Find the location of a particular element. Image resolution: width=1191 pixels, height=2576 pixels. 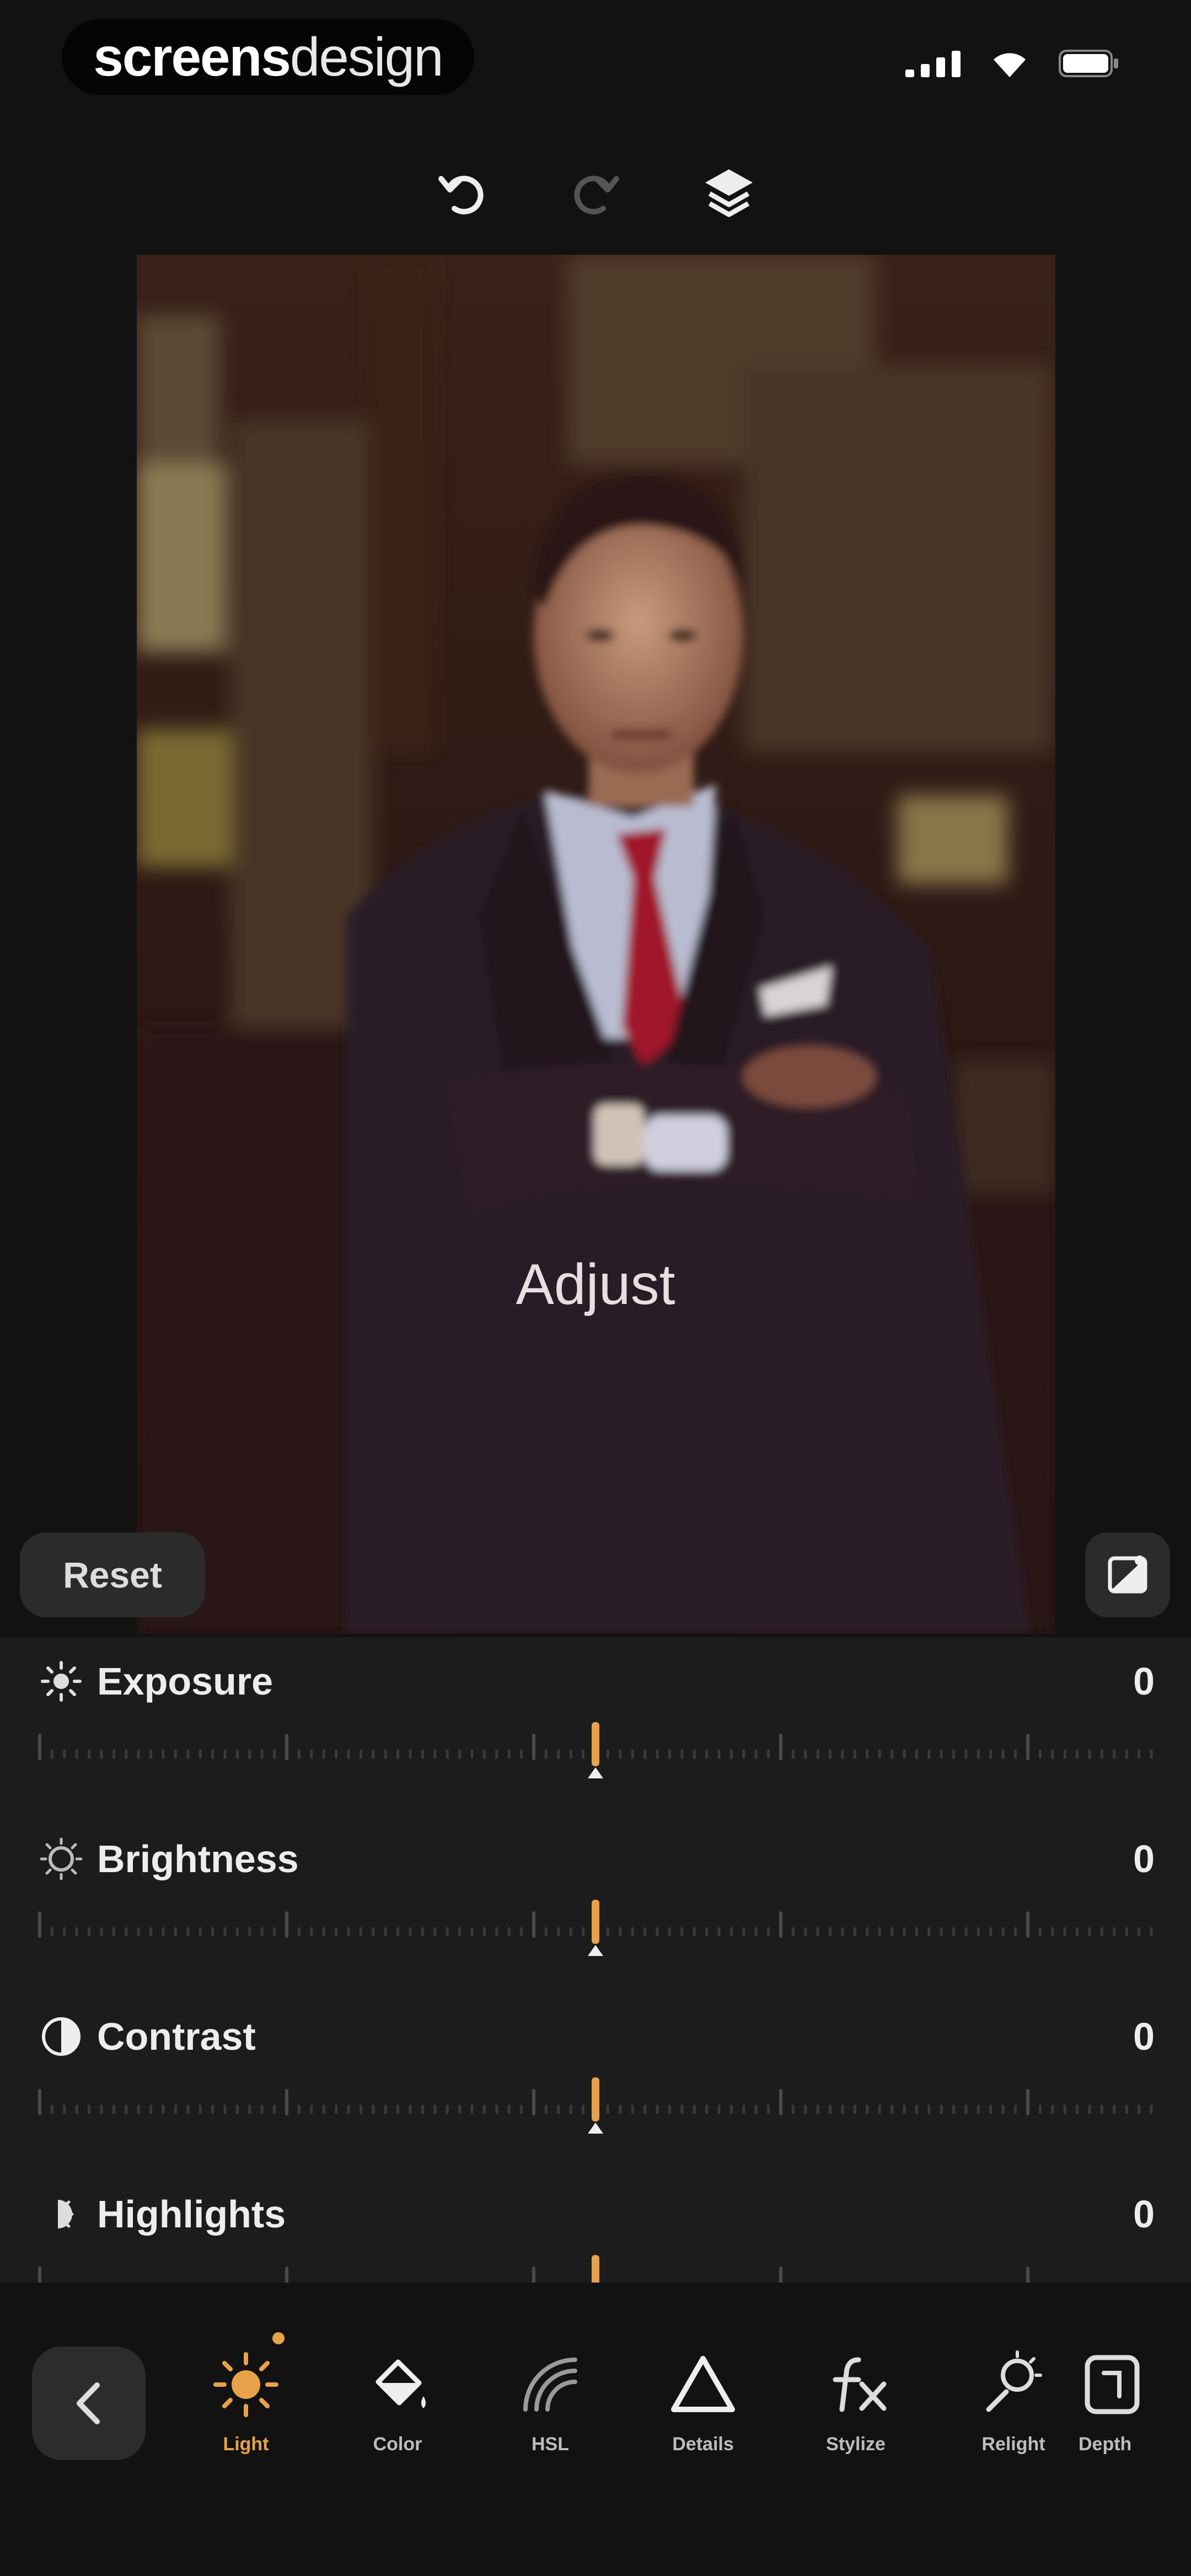

triangle-icon is located at coordinates (703, 2384).